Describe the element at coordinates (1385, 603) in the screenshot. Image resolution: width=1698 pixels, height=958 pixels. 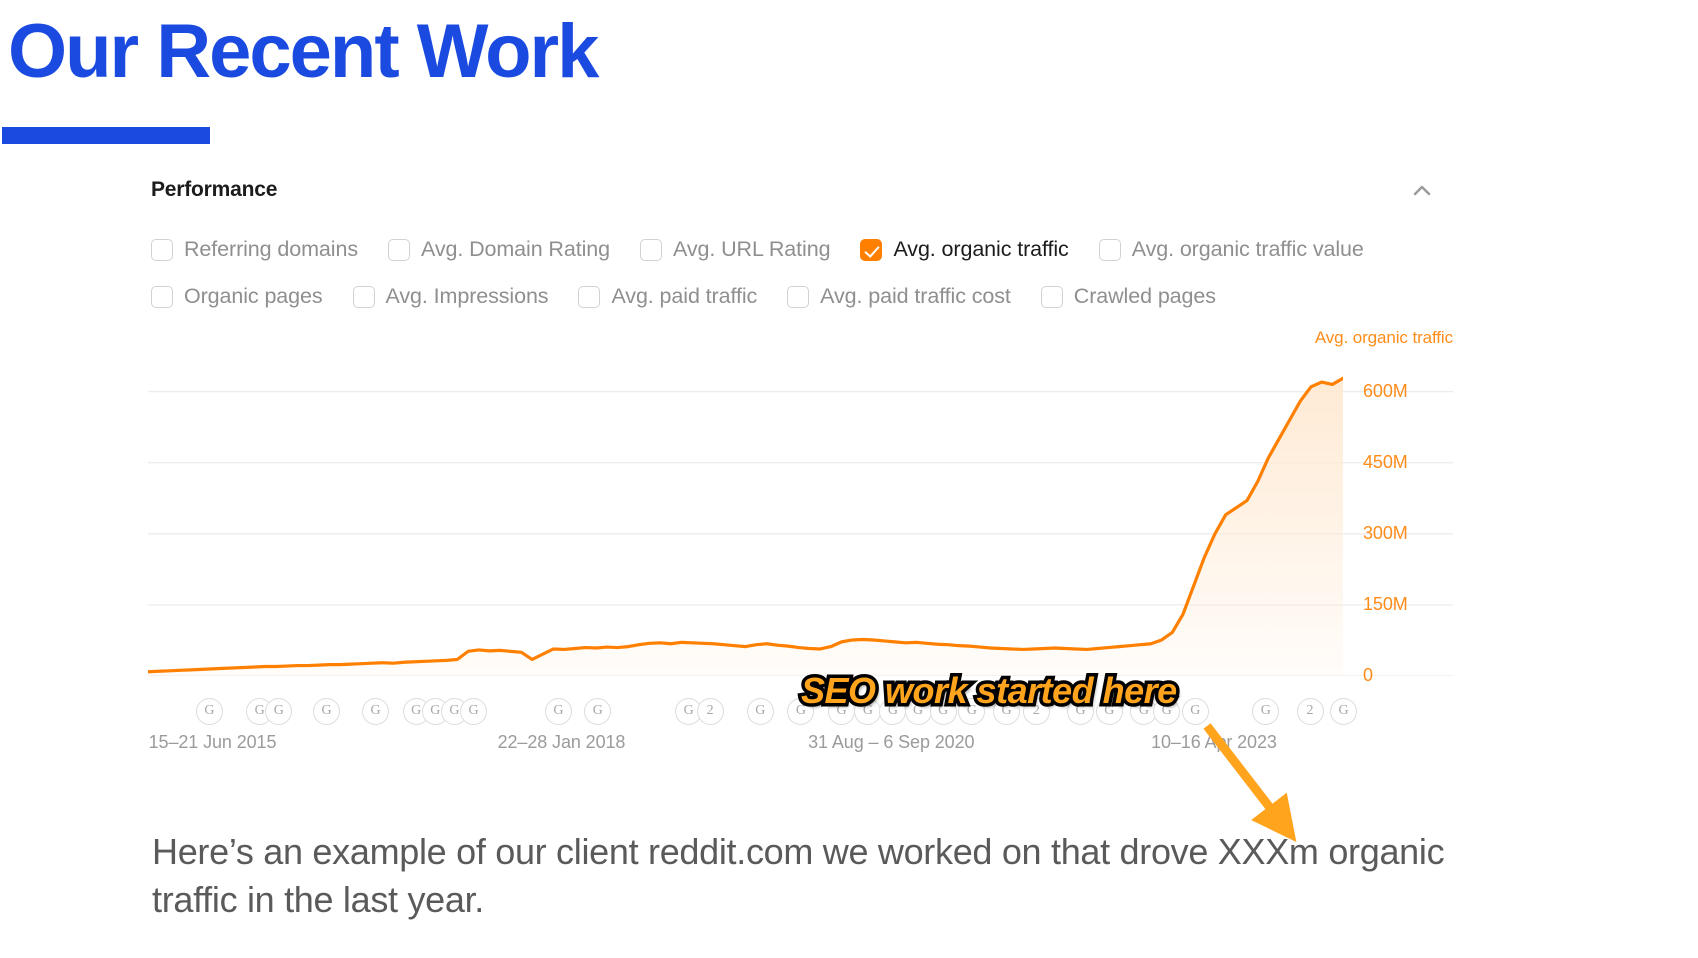
I see `y-axis-tick-label: 150M` at that location.